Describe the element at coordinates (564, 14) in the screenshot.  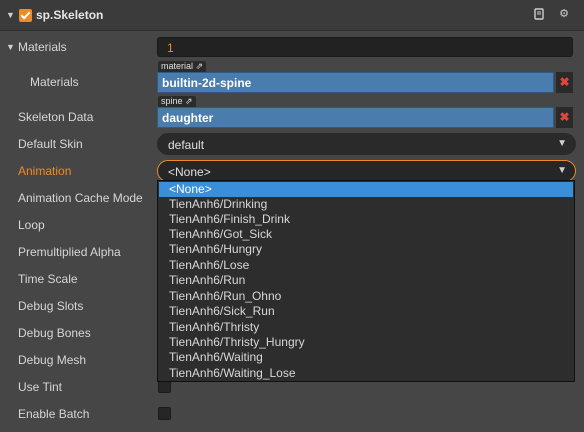
I see `gear-icon: ⚙` at that location.